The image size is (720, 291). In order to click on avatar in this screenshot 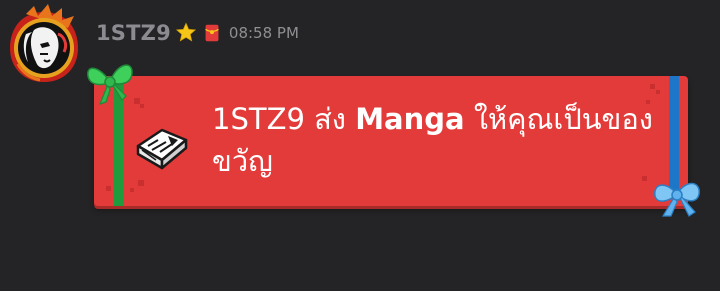, I will do `click(44, 46)`.